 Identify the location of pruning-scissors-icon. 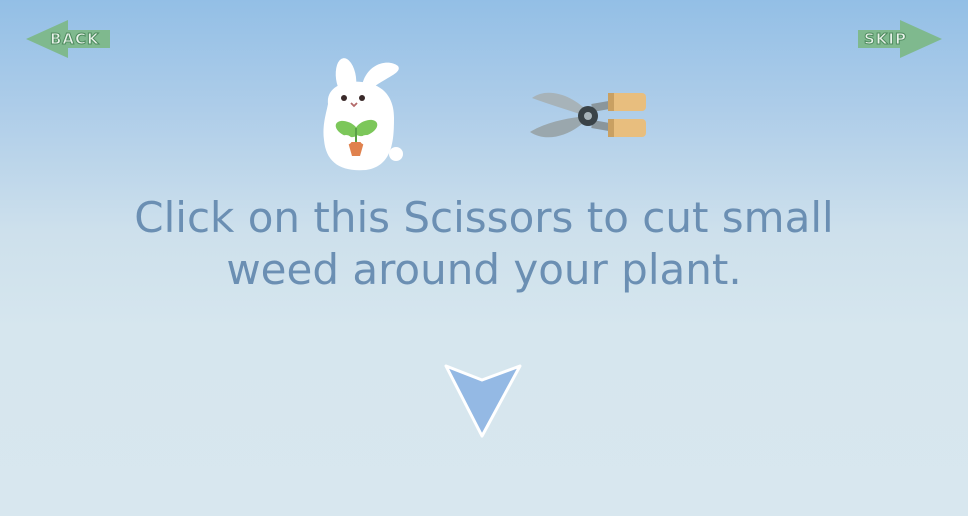
(589, 116).